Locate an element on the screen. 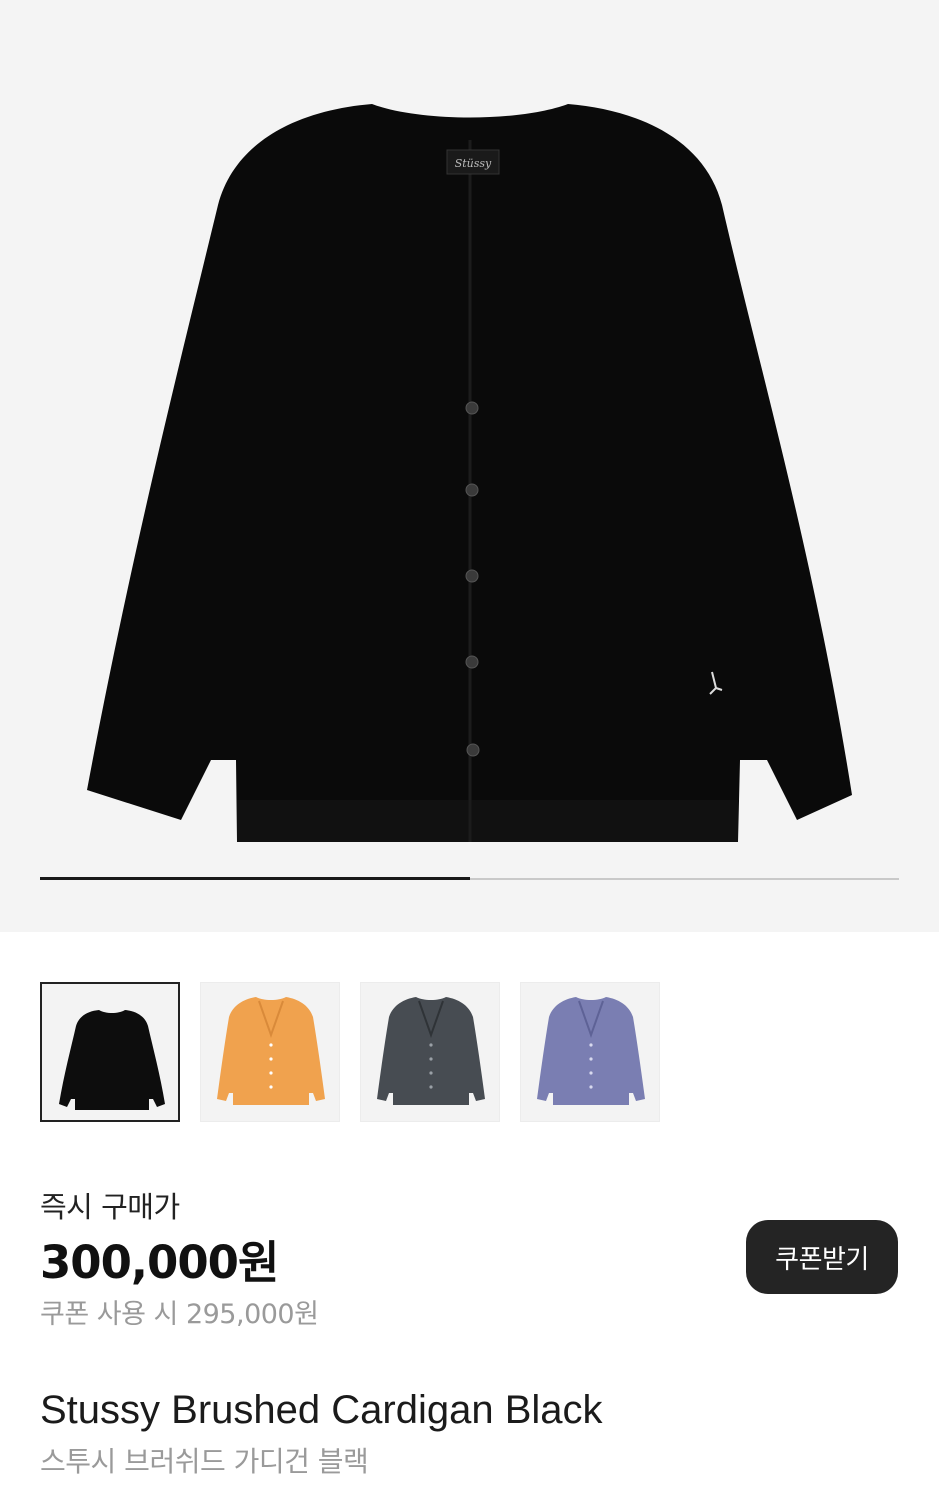 The image size is (939, 1500). instant-buy-price-label: 즉시 구매가 is located at coordinates (110, 1207).